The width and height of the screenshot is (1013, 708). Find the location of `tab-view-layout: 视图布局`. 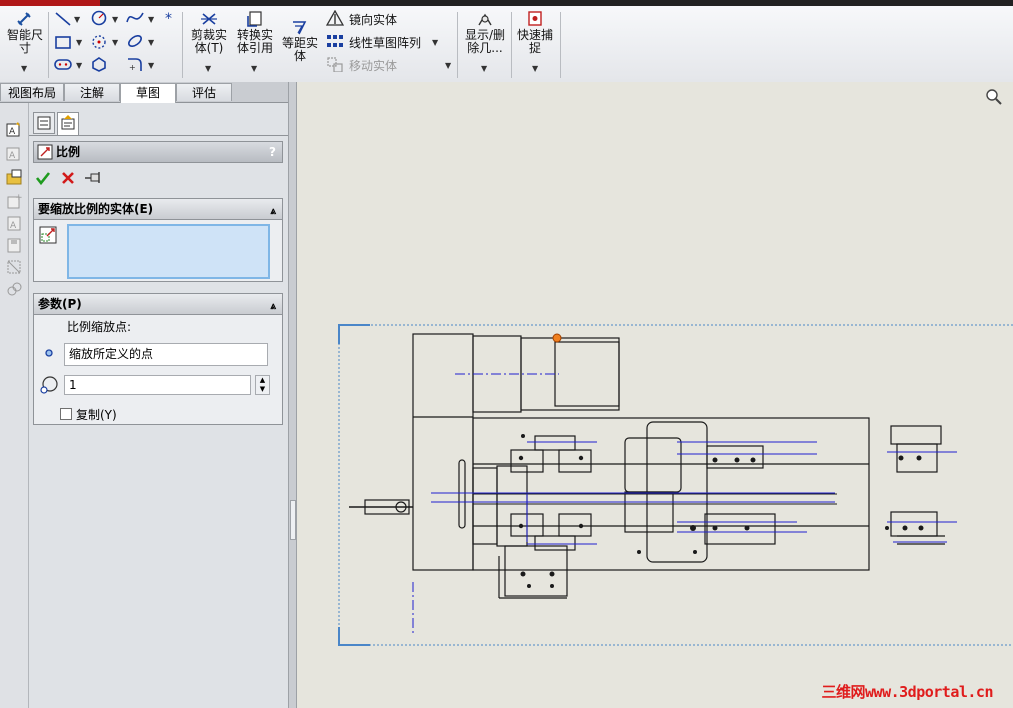

tab-view-layout: 视图布局 is located at coordinates (32, 92).